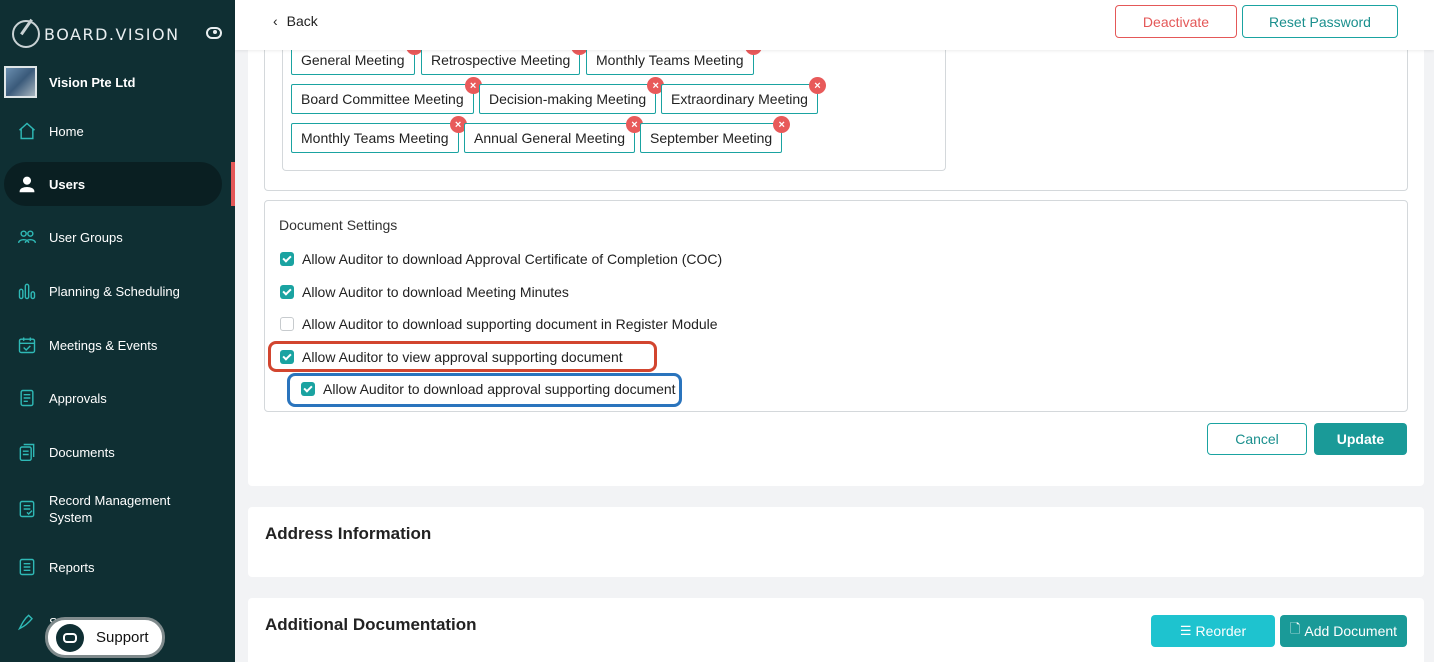 This screenshot has width=1434, height=662. I want to click on organization-switcher: Vision Pte Ltd, so click(69, 82).